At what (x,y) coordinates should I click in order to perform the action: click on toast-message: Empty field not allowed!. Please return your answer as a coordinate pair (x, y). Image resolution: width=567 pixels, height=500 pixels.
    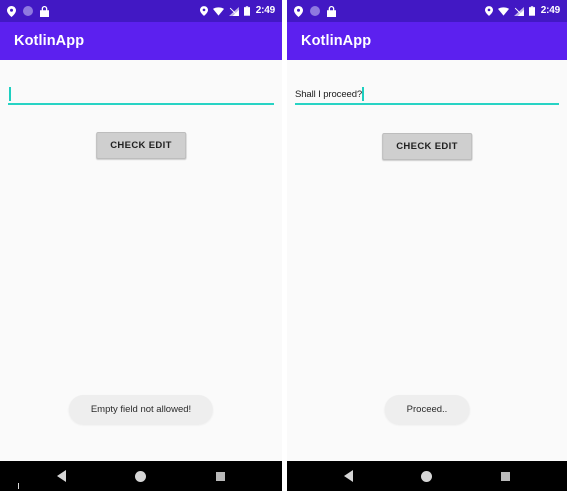
    Looking at the image, I should click on (141, 409).